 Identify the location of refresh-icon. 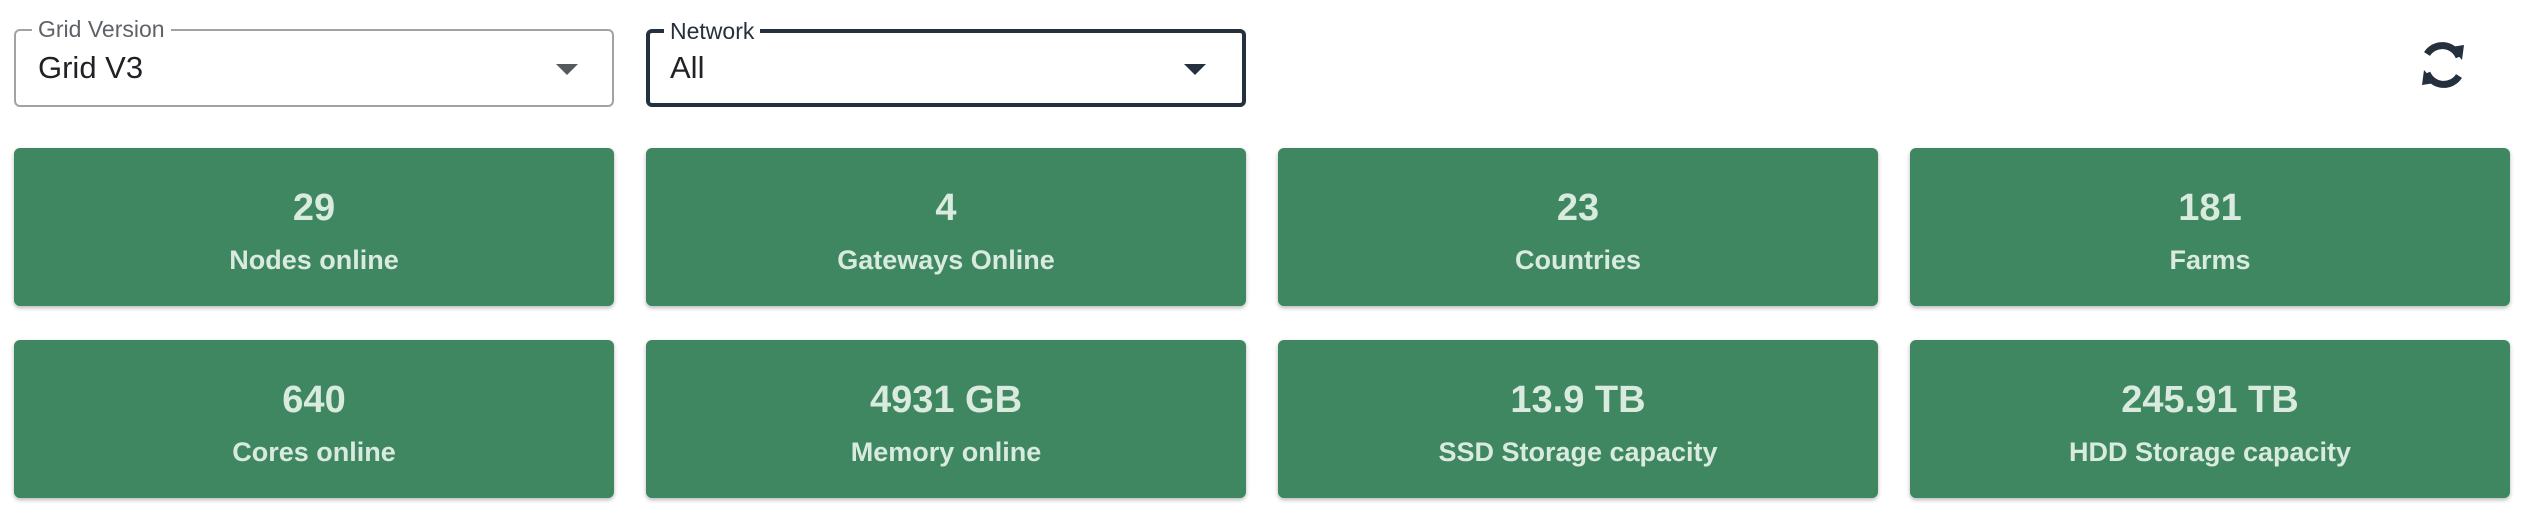
(2443, 65).